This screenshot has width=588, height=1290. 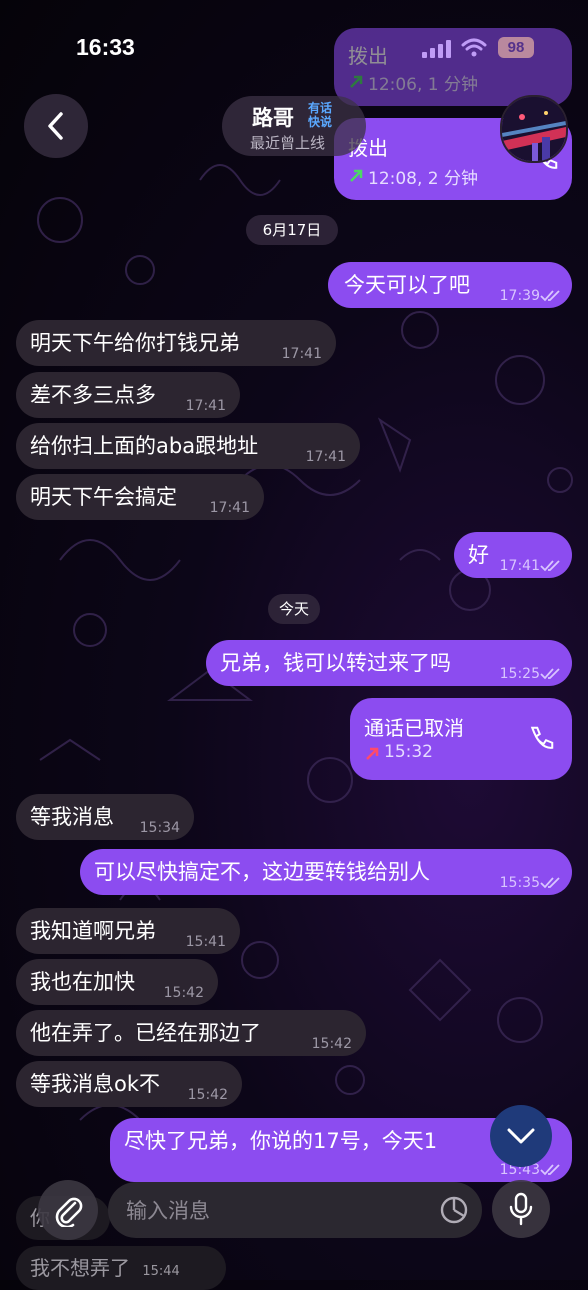 I want to click on chevron-down-icon, so click(x=521, y=1136).